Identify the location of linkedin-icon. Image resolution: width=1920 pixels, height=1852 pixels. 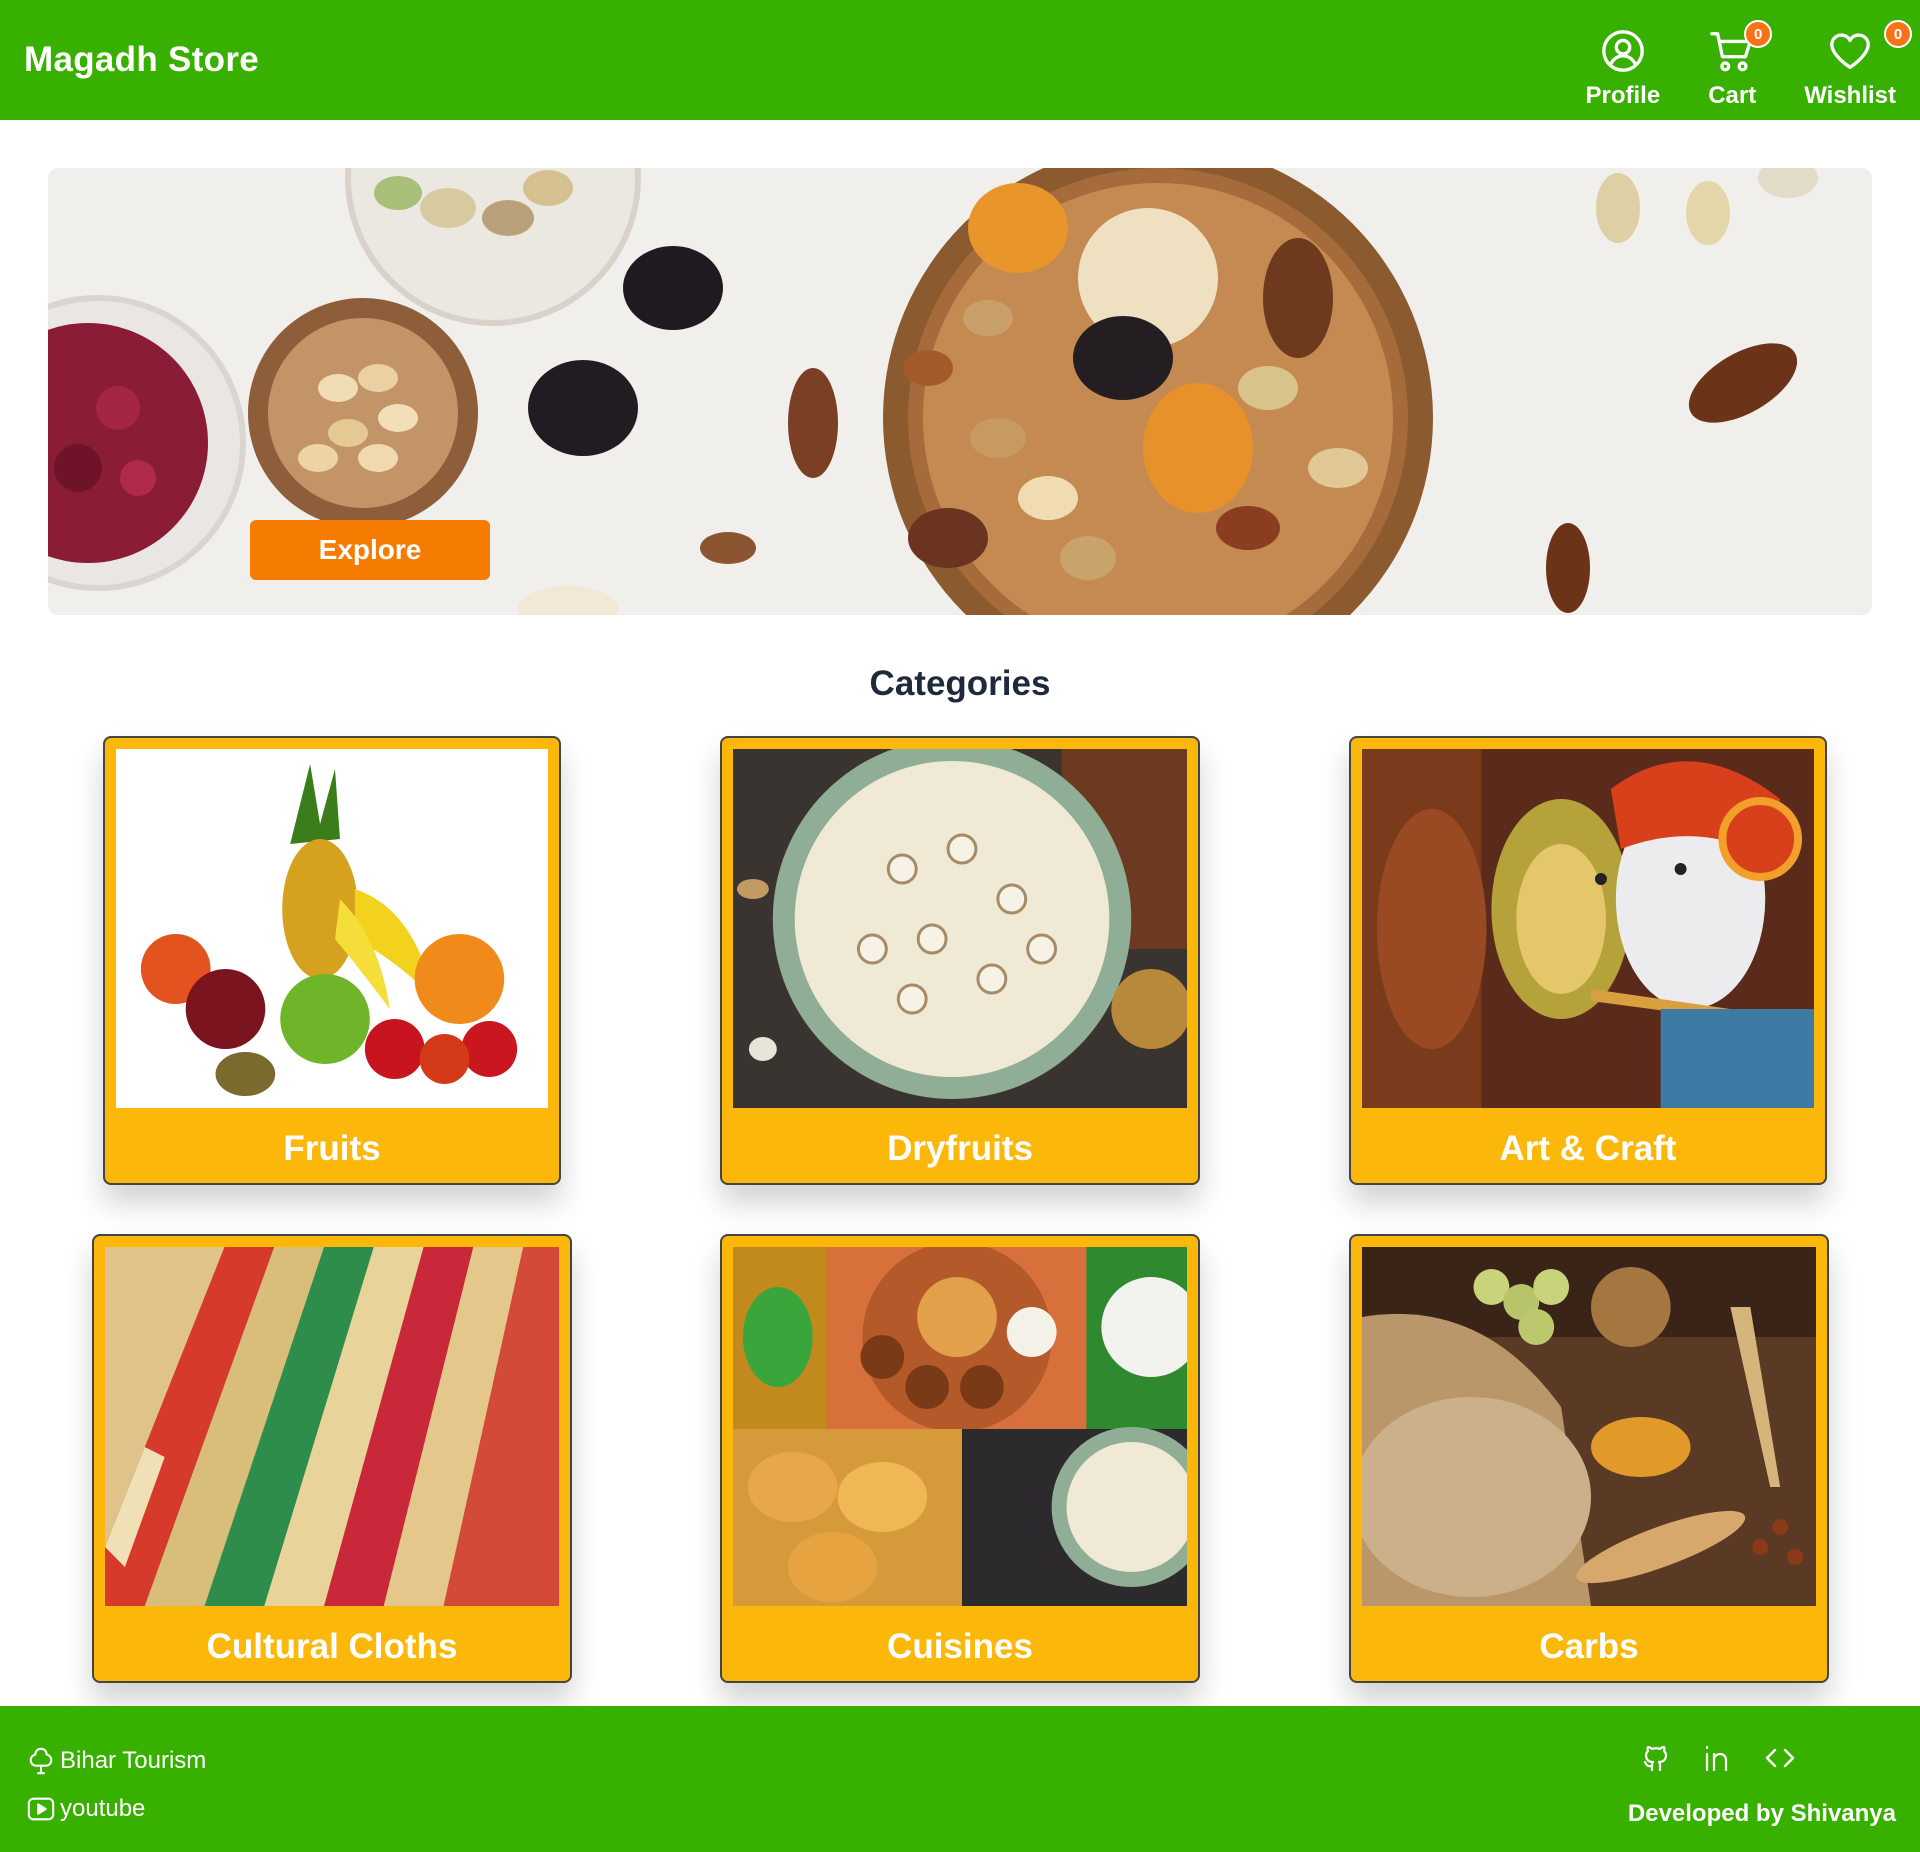
(1718, 1758).